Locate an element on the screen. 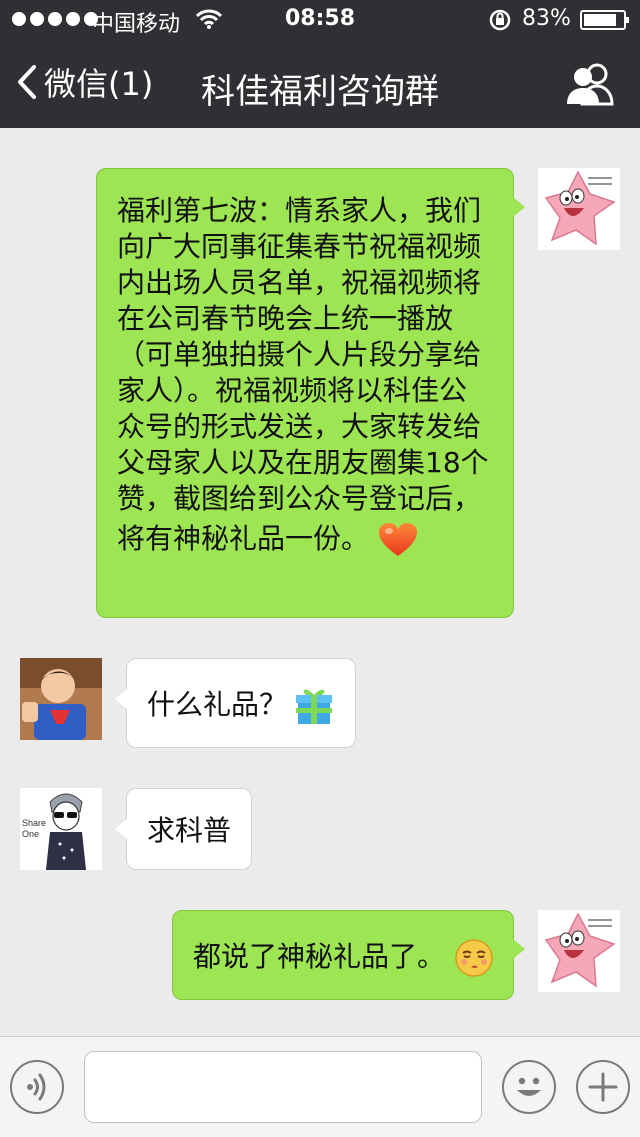 This screenshot has width=640, height=1137. smirk-emoji-icon is located at coordinates (474, 958).